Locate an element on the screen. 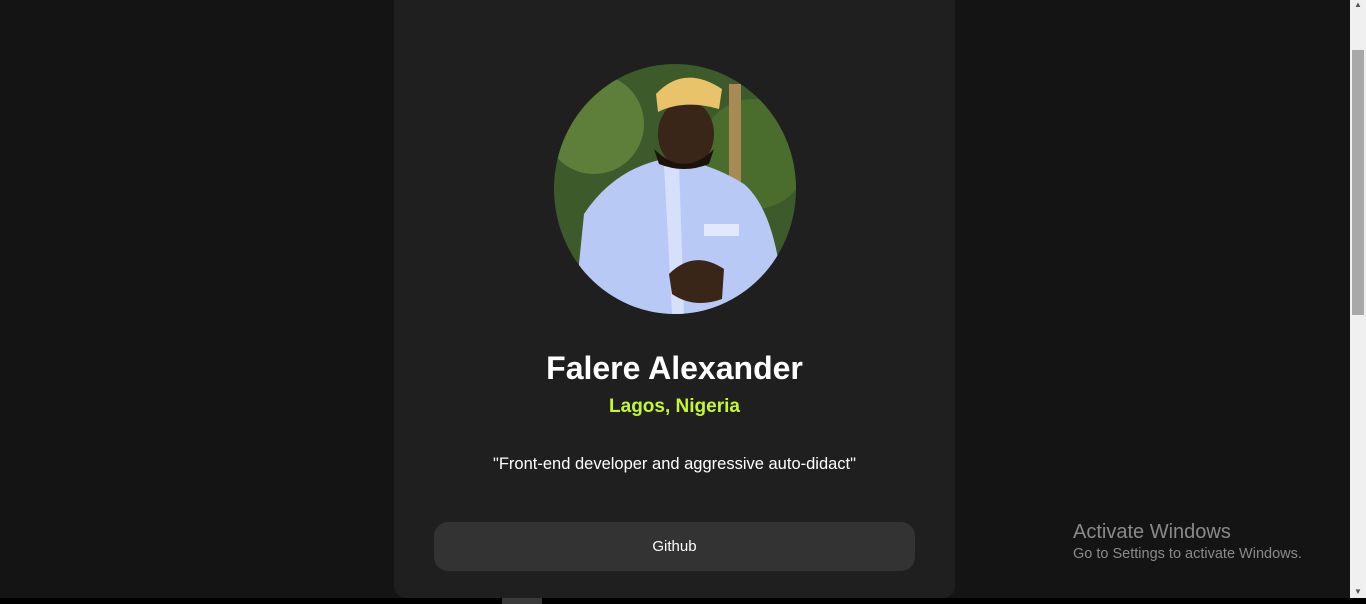 The height and width of the screenshot is (604, 1366). horizontal-scrollbar is located at coordinates (683, 601).